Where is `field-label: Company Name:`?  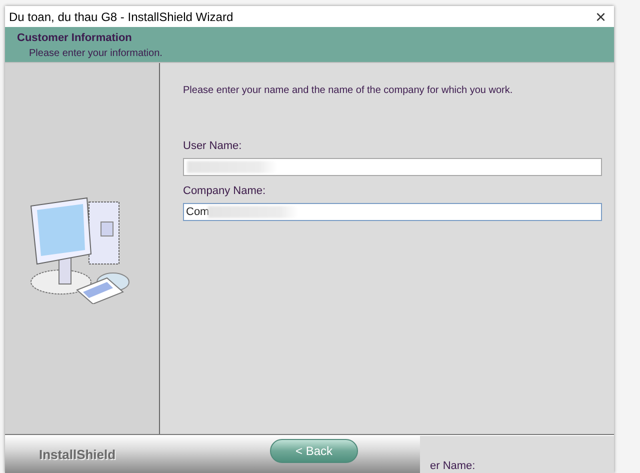
field-label: Company Name: is located at coordinates (225, 191).